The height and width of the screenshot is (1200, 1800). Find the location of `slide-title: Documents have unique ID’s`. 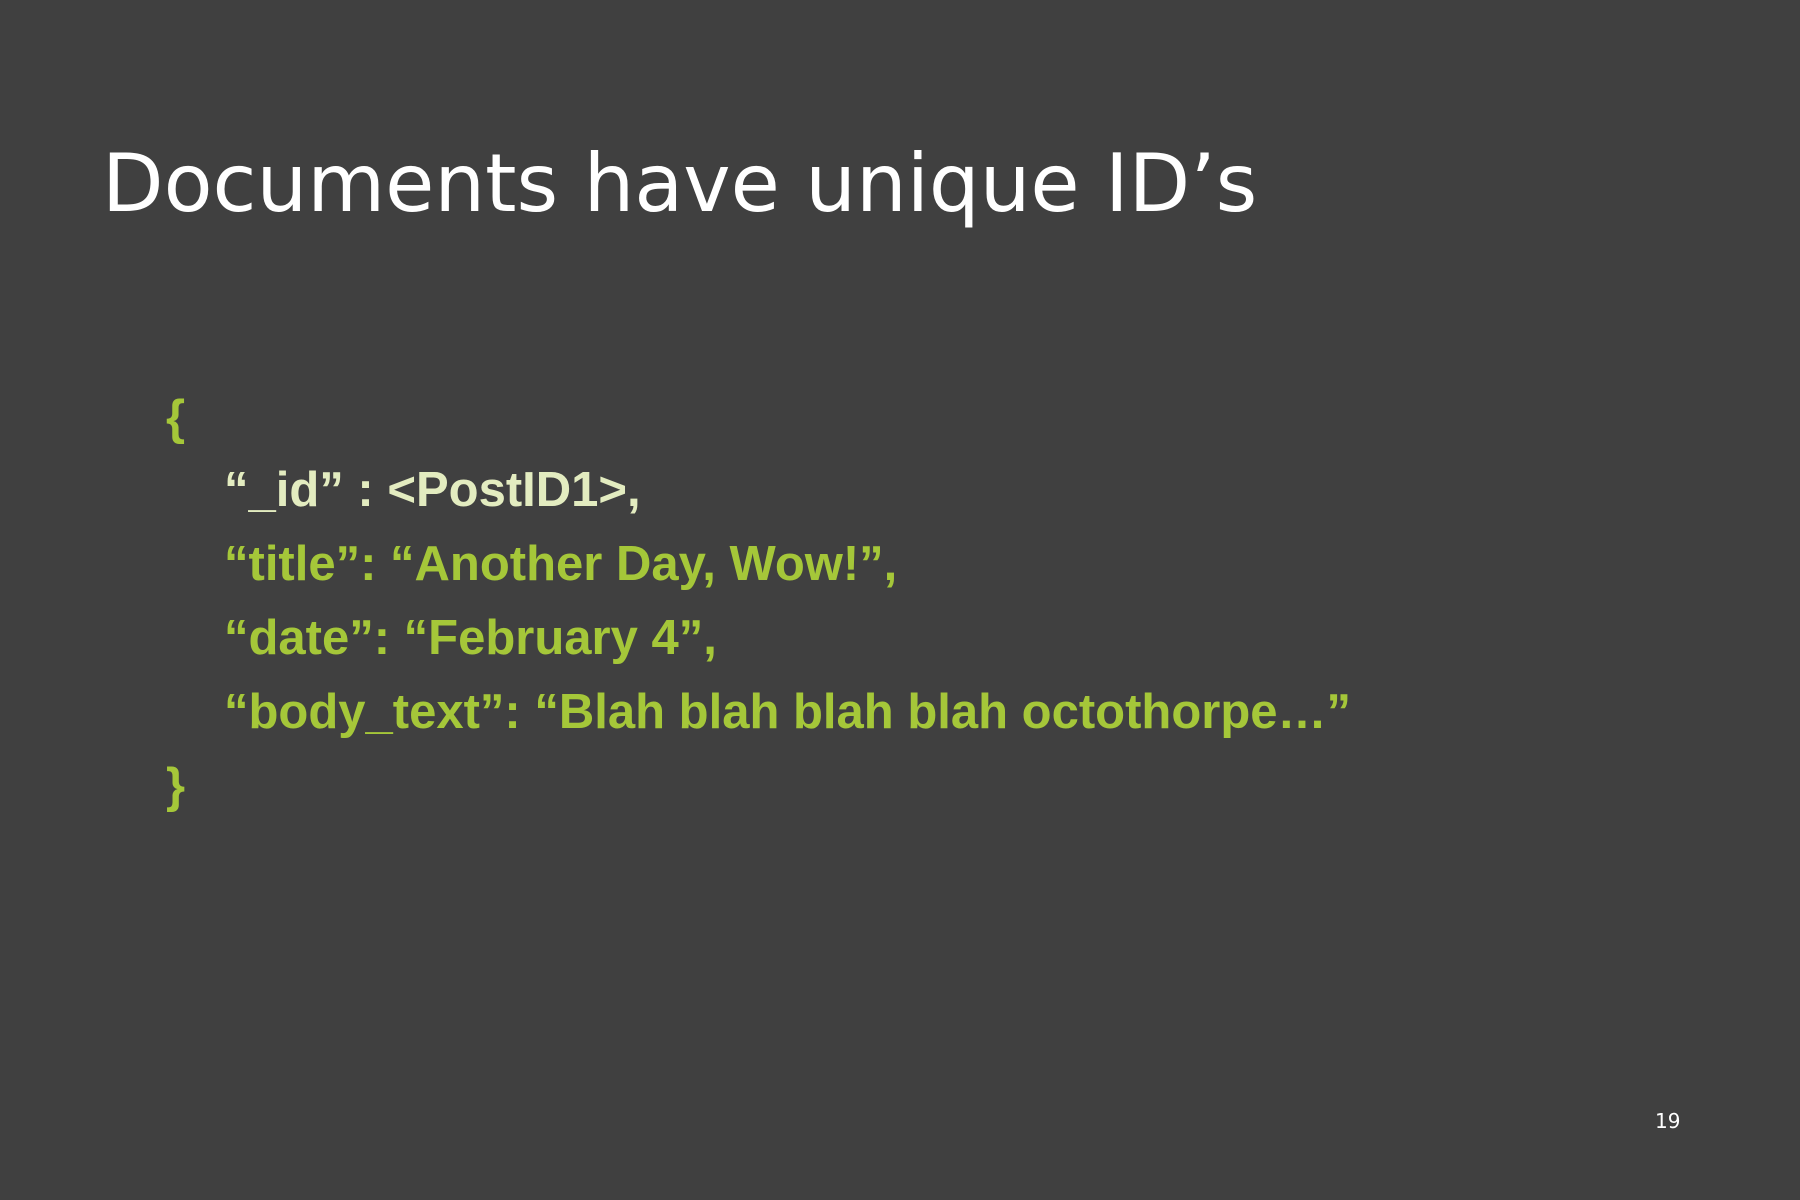

slide-title: Documents have unique ID’s is located at coordinates (680, 183).